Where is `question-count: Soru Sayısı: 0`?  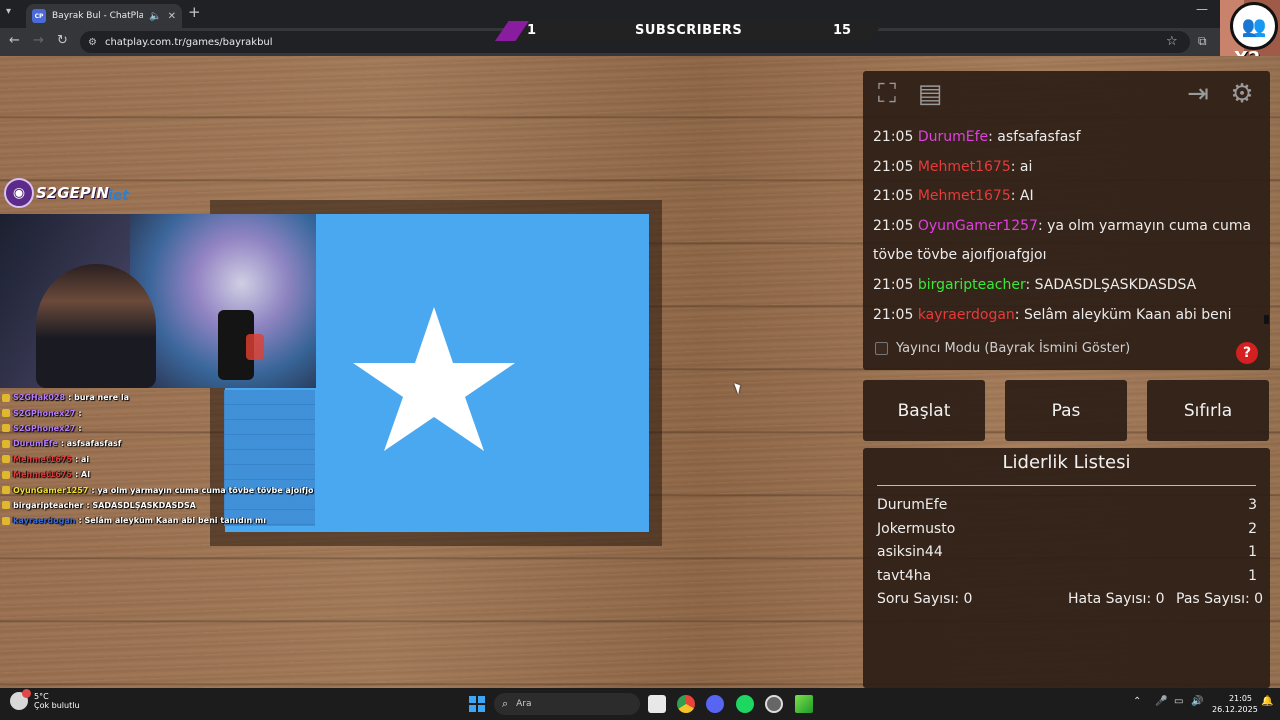 question-count: Soru Sayısı: 0 is located at coordinates (924, 599).